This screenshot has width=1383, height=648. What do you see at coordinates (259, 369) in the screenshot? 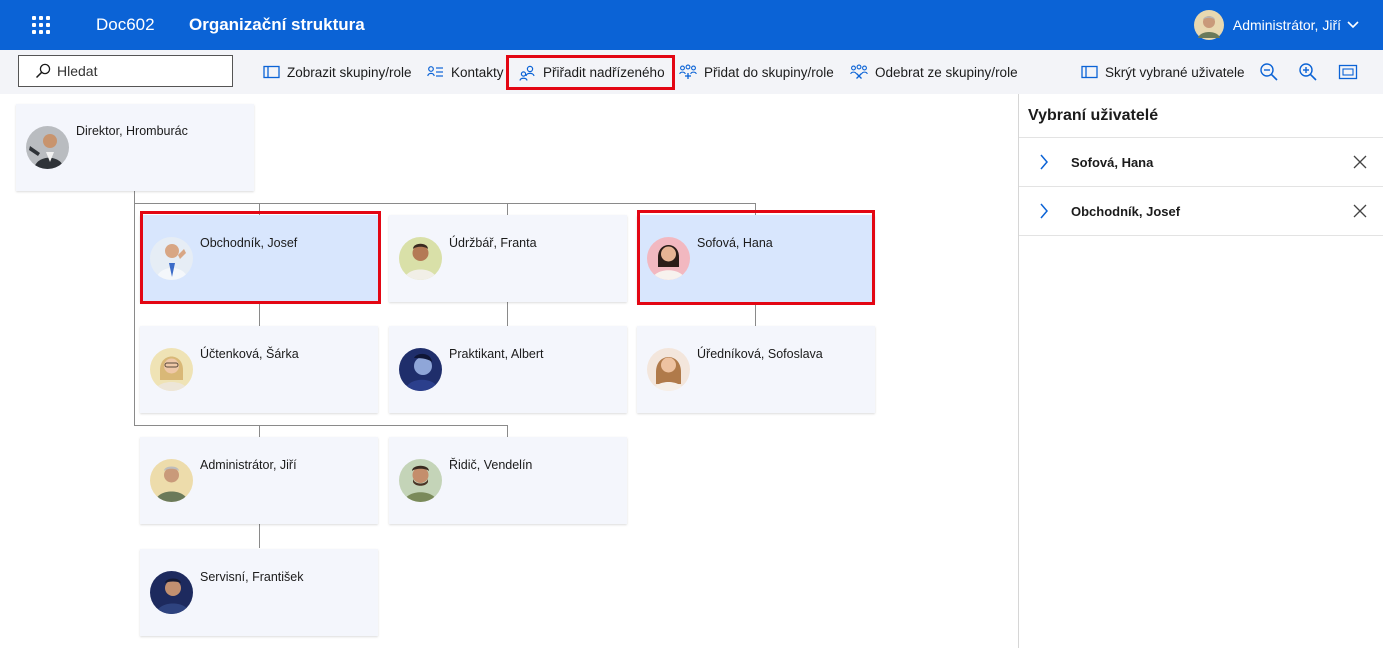
I see `org-card-uctenkova: Účtenková, Šárka` at bounding box center [259, 369].